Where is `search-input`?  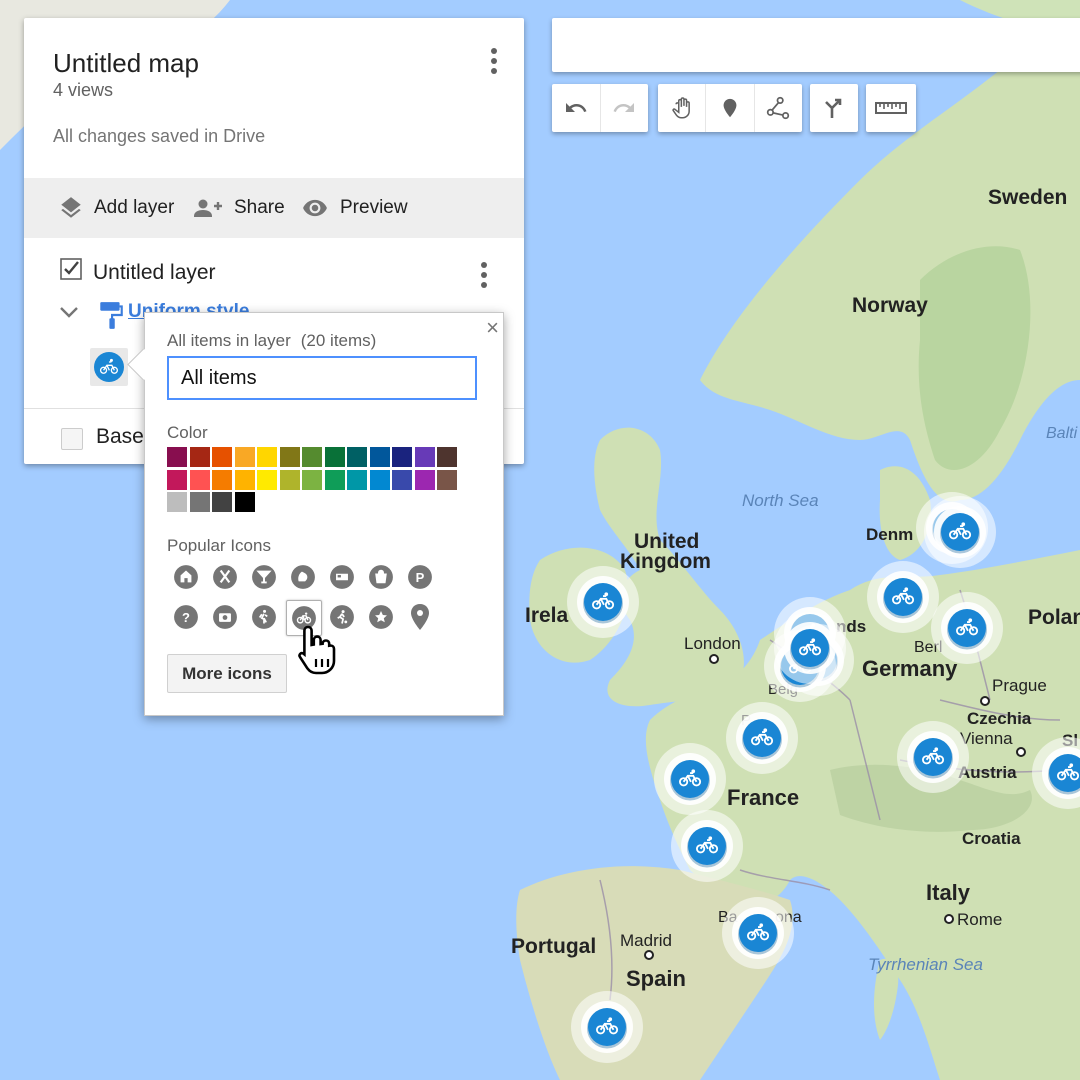 search-input is located at coordinates (816, 45).